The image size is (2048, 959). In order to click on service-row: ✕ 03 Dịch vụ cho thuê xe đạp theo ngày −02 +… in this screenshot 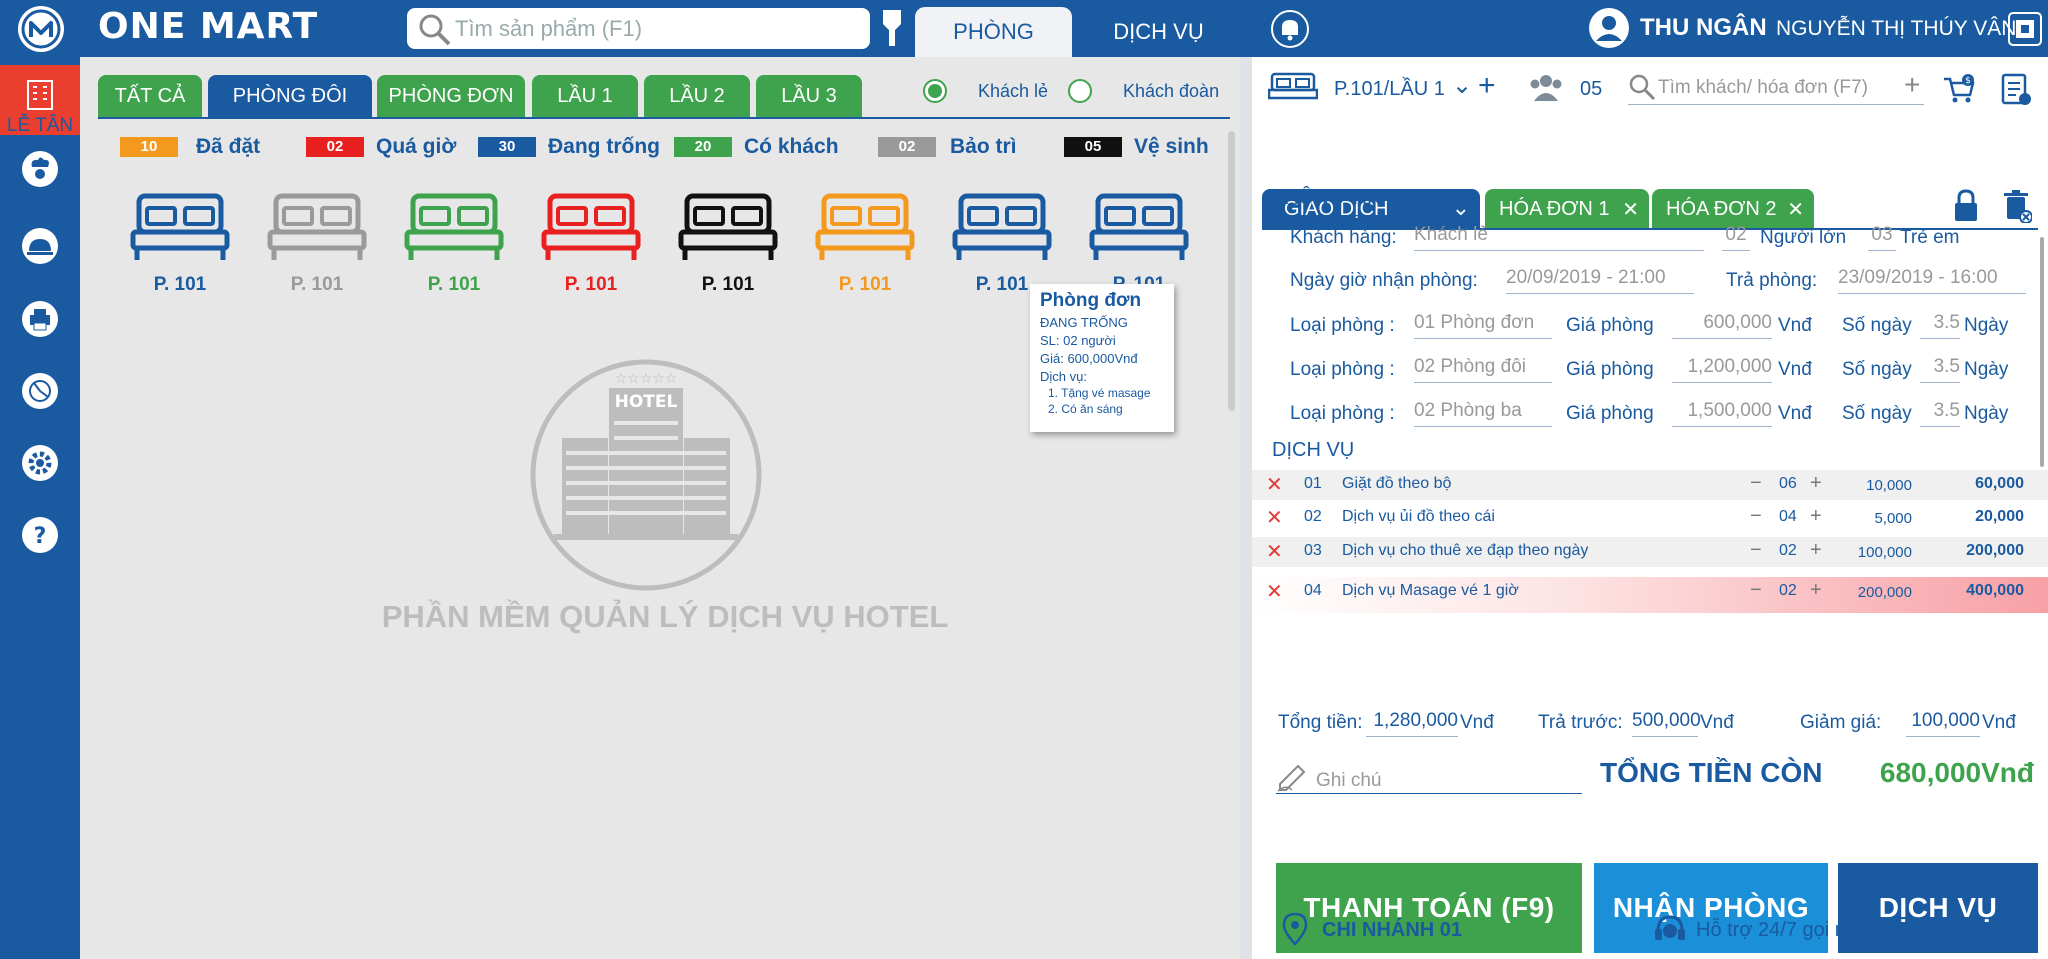, I will do `click(1650, 552)`.